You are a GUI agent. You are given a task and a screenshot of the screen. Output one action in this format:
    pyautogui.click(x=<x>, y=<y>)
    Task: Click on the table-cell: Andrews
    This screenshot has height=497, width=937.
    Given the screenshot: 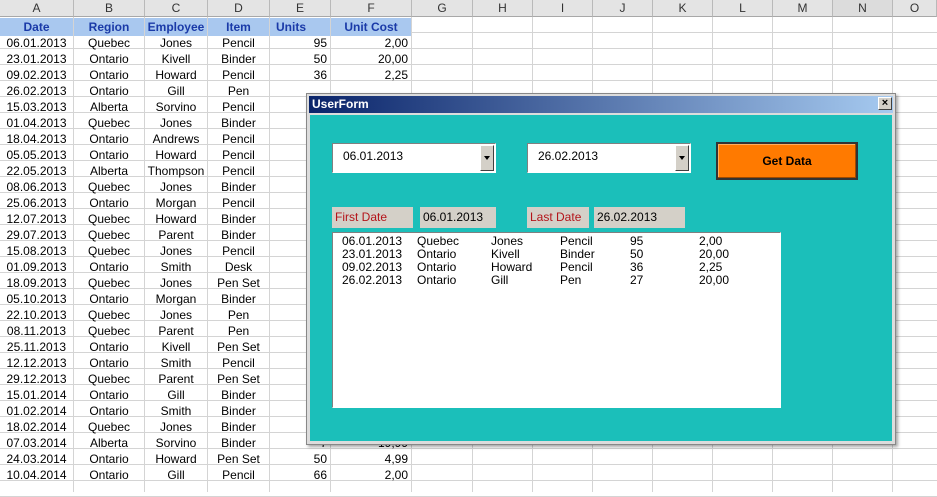 What is the action you would take?
    pyautogui.click(x=176, y=139)
    